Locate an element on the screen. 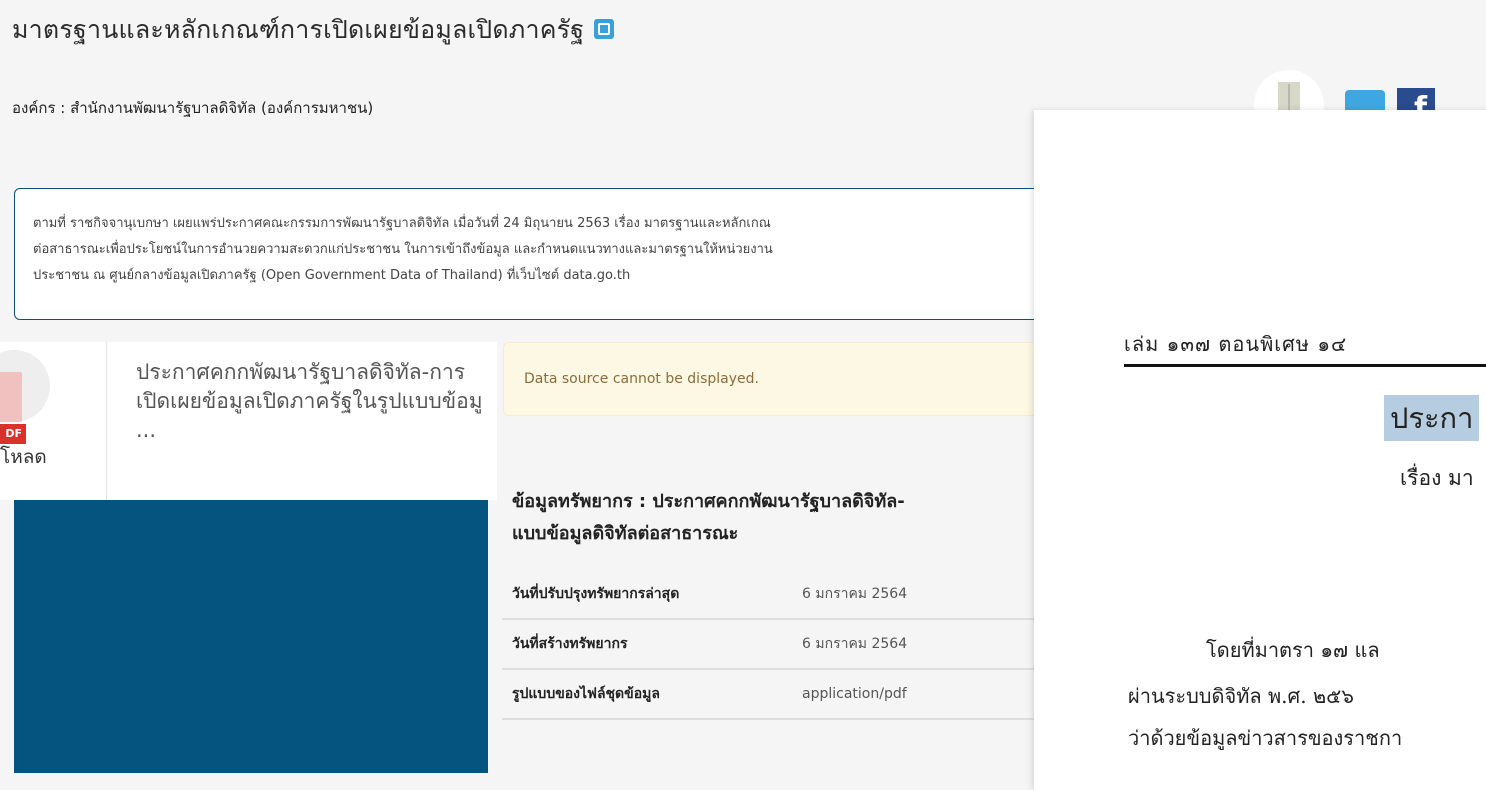 Image resolution: width=1486 pixels, height=790 pixels. table-row: วันที่สร้างทรัพยากร 6 มกราคม 2564 is located at coordinates (782, 644).